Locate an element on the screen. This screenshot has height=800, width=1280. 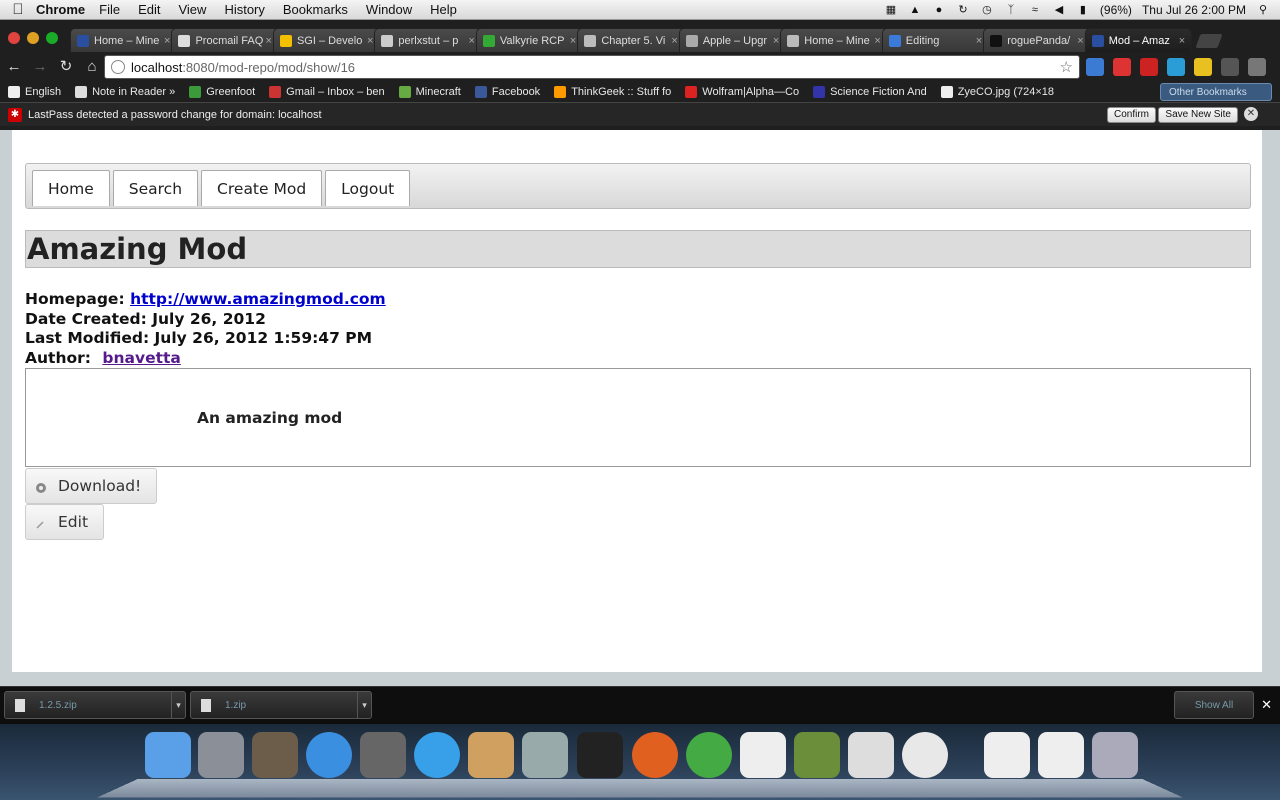
blank-app-icon is located at coordinates (871, 755).